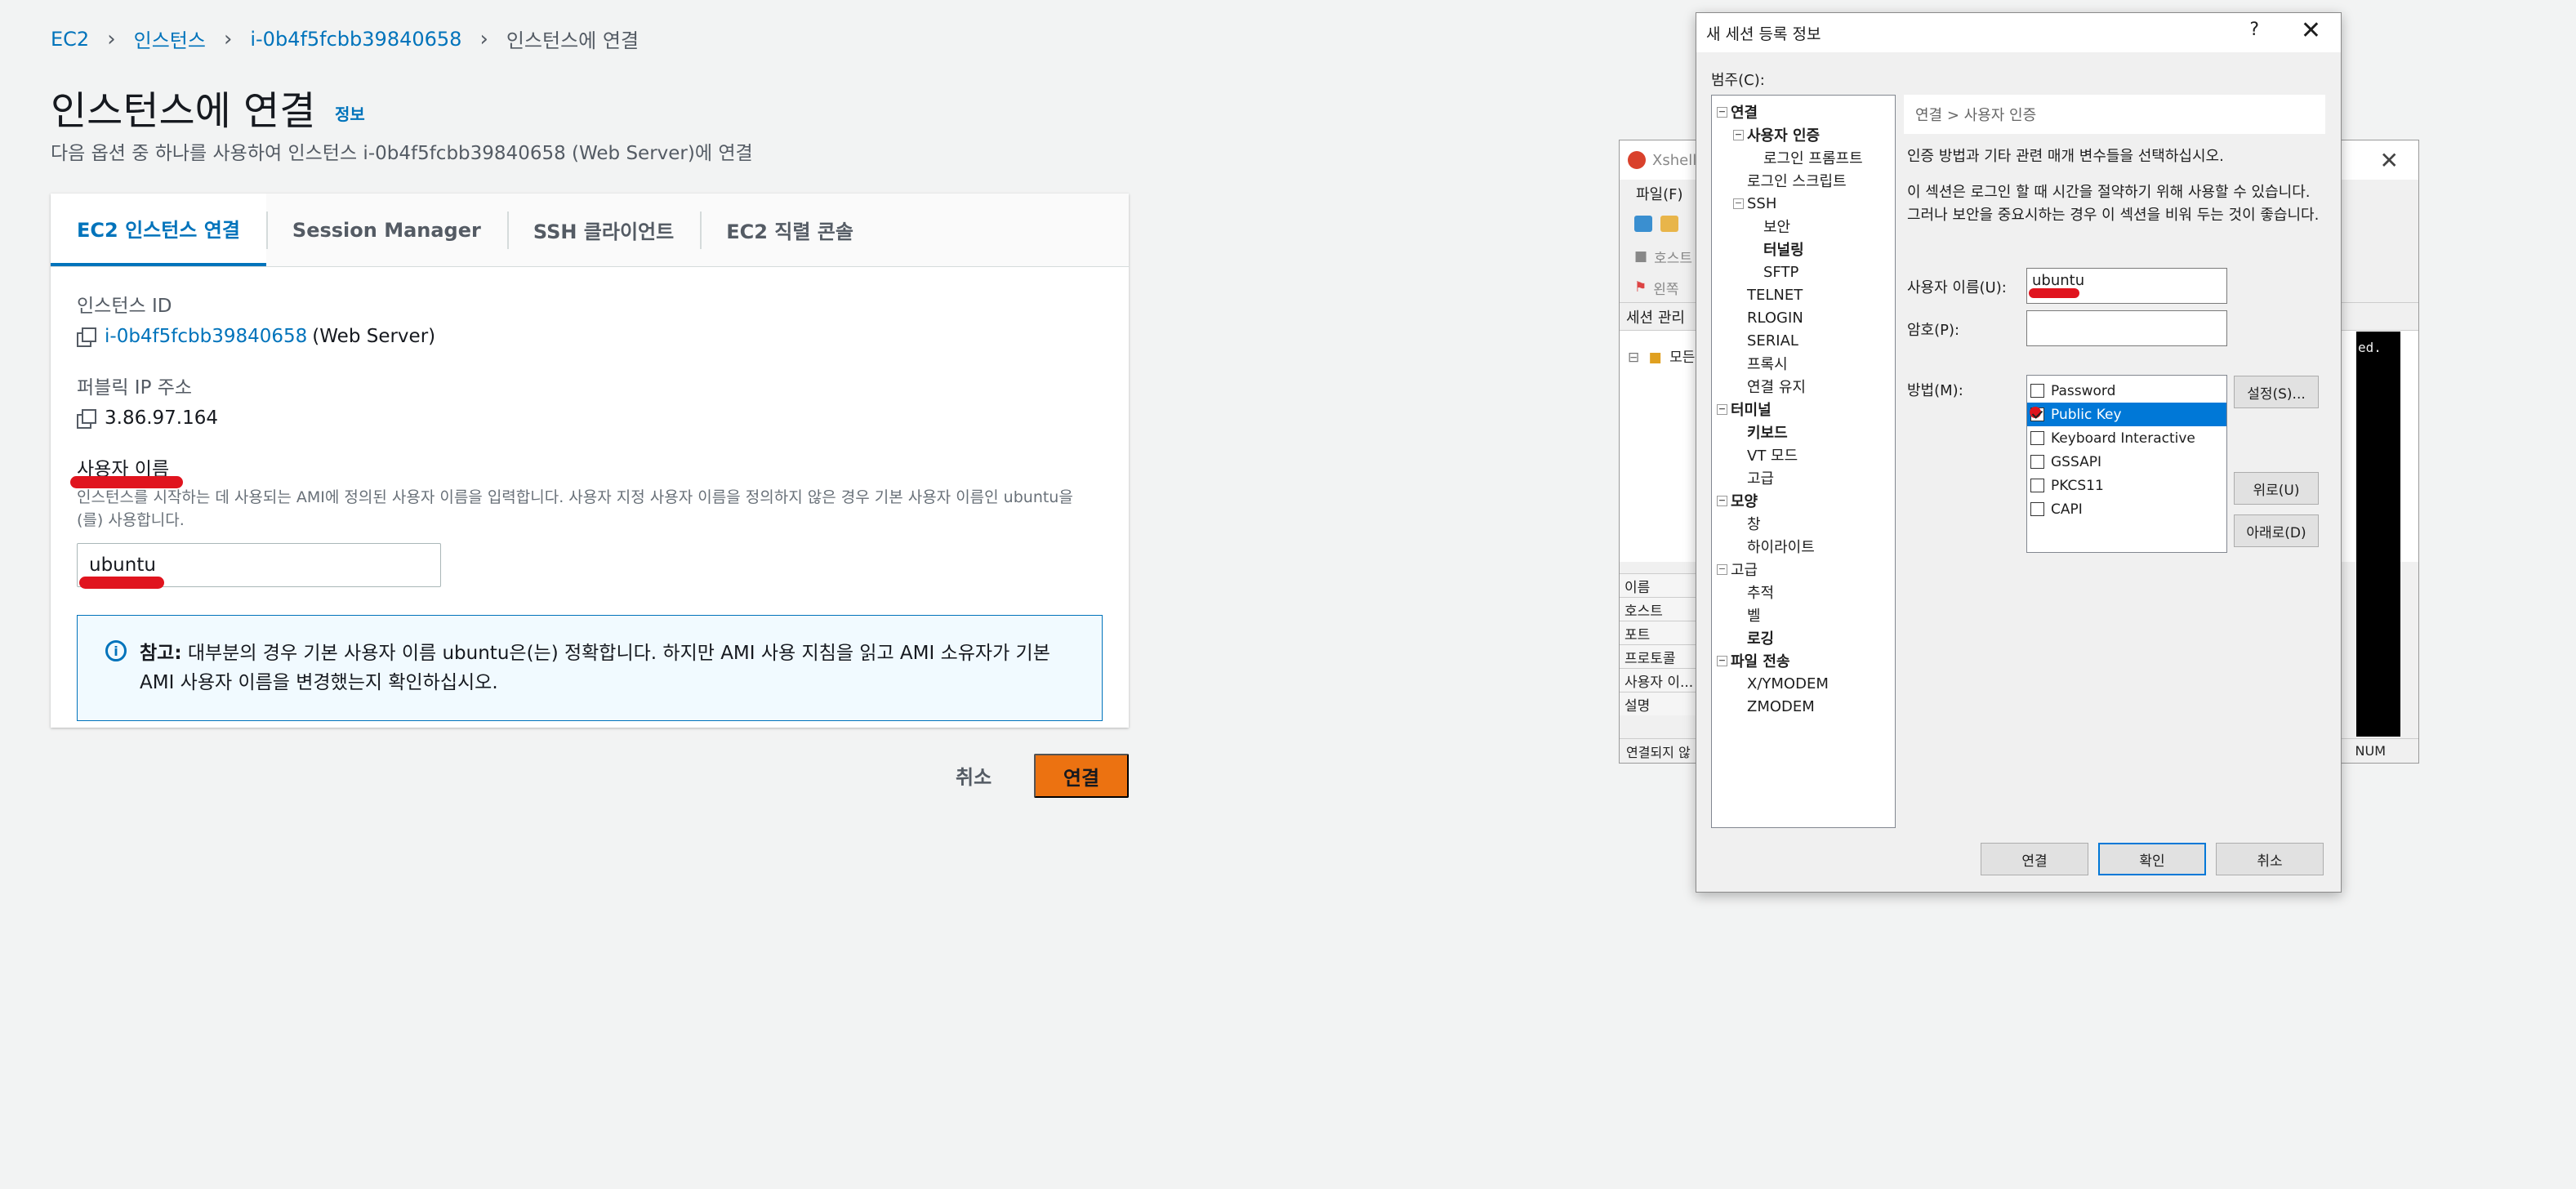 Image resolution: width=2576 pixels, height=1189 pixels. I want to click on auth-method-item: Keyboard Interactive, so click(2126, 438).